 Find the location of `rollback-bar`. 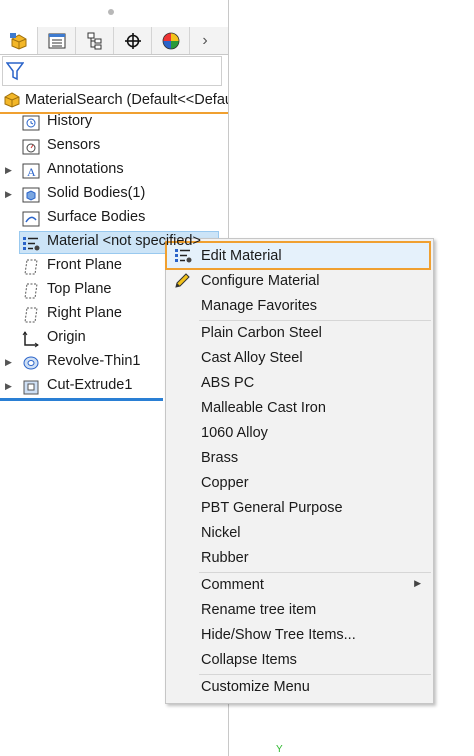

rollback-bar is located at coordinates (81, 399).